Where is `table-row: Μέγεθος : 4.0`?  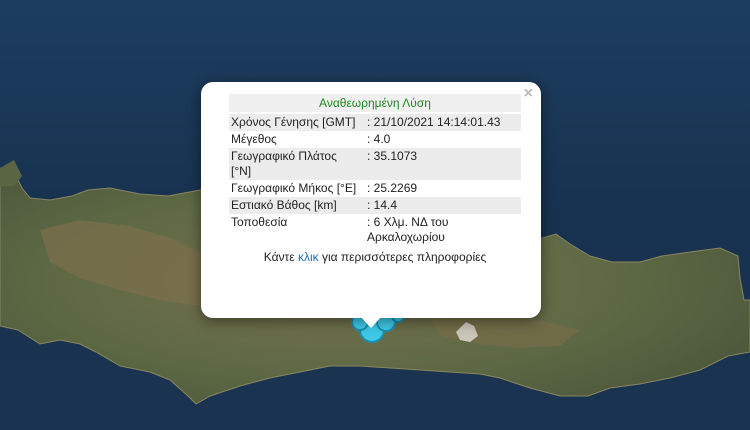
table-row: Μέγεθος : 4.0 is located at coordinates (375, 139).